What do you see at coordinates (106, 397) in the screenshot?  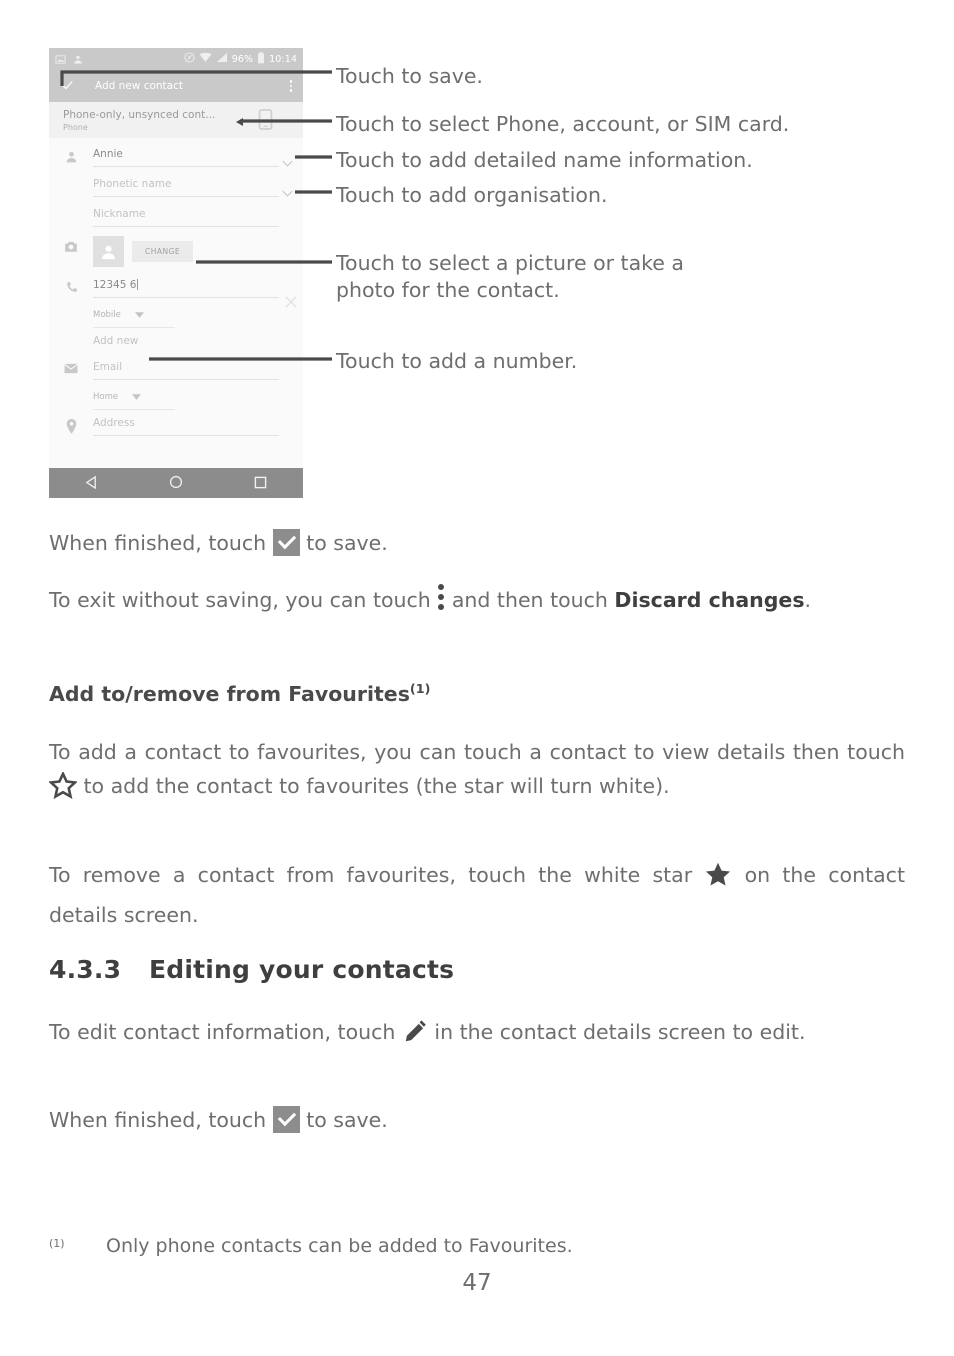 I see `email-type-value: Home` at bounding box center [106, 397].